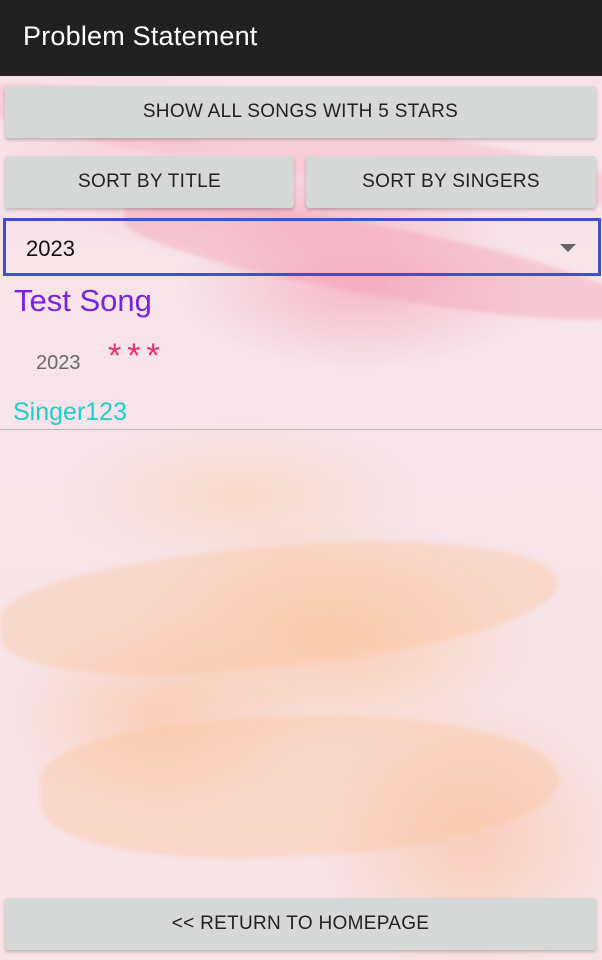 The image size is (602, 960). Describe the element at coordinates (149, 182) in the screenshot. I see `sort-by-title-button: SORT BY TITLE` at that location.